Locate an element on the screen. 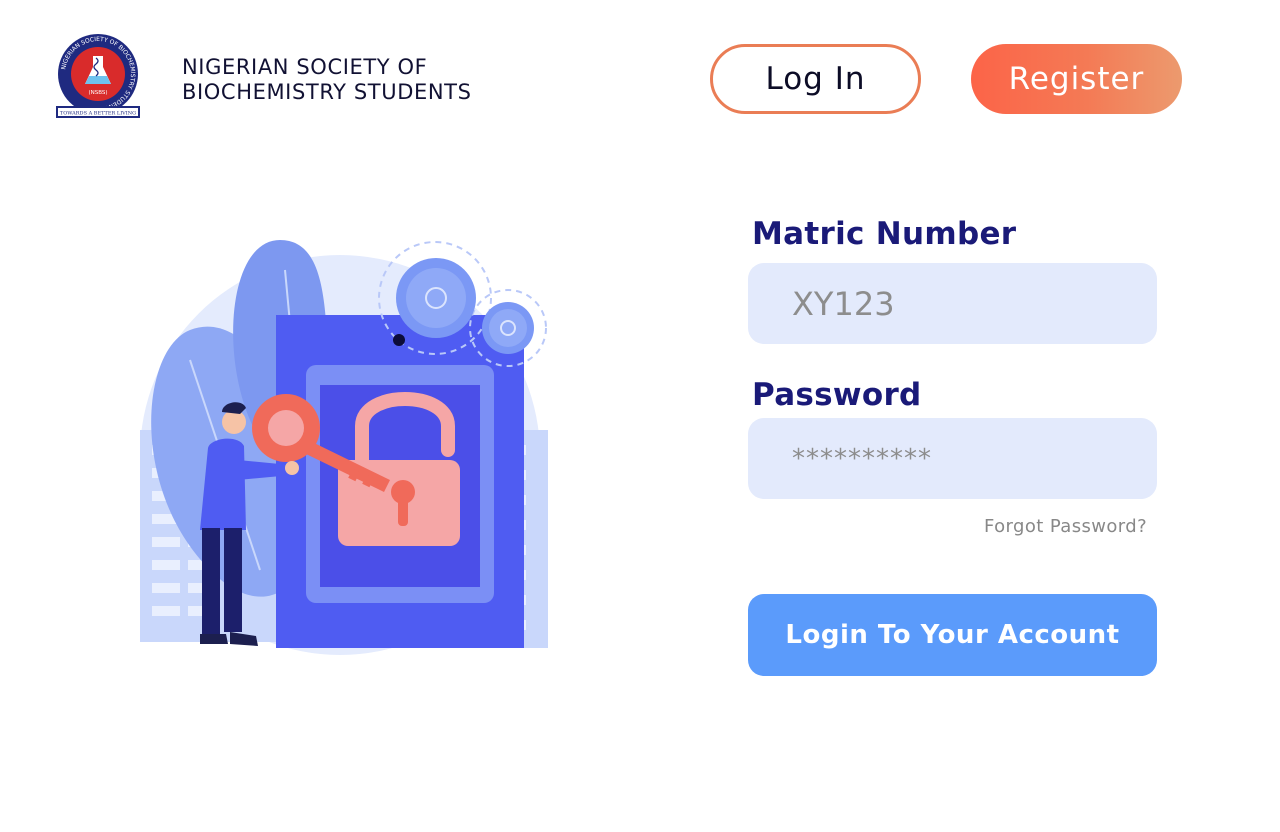 The height and width of the screenshot is (832, 1280). org-name-line1: NIGERIAN SOCIETY OF is located at coordinates (305, 67).